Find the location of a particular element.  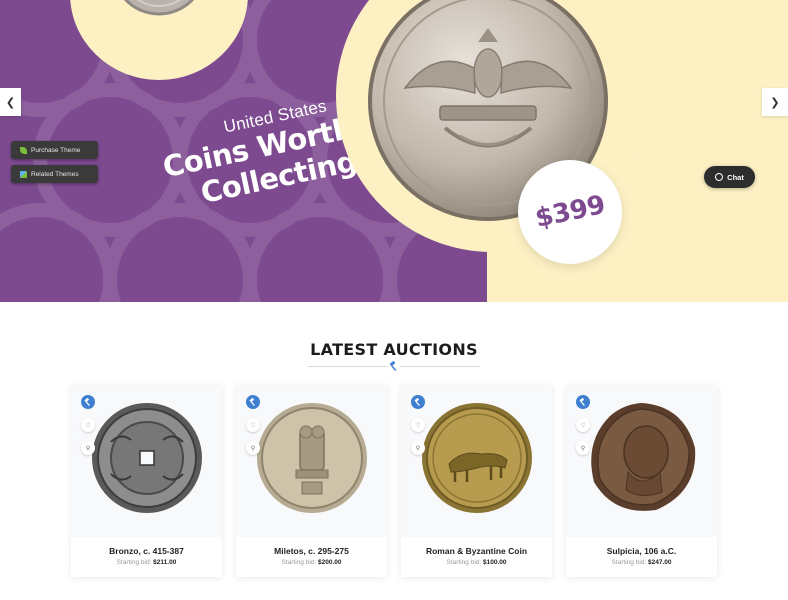

product-name: Bronzo, c. 415-387 is located at coordinates (146, 551).